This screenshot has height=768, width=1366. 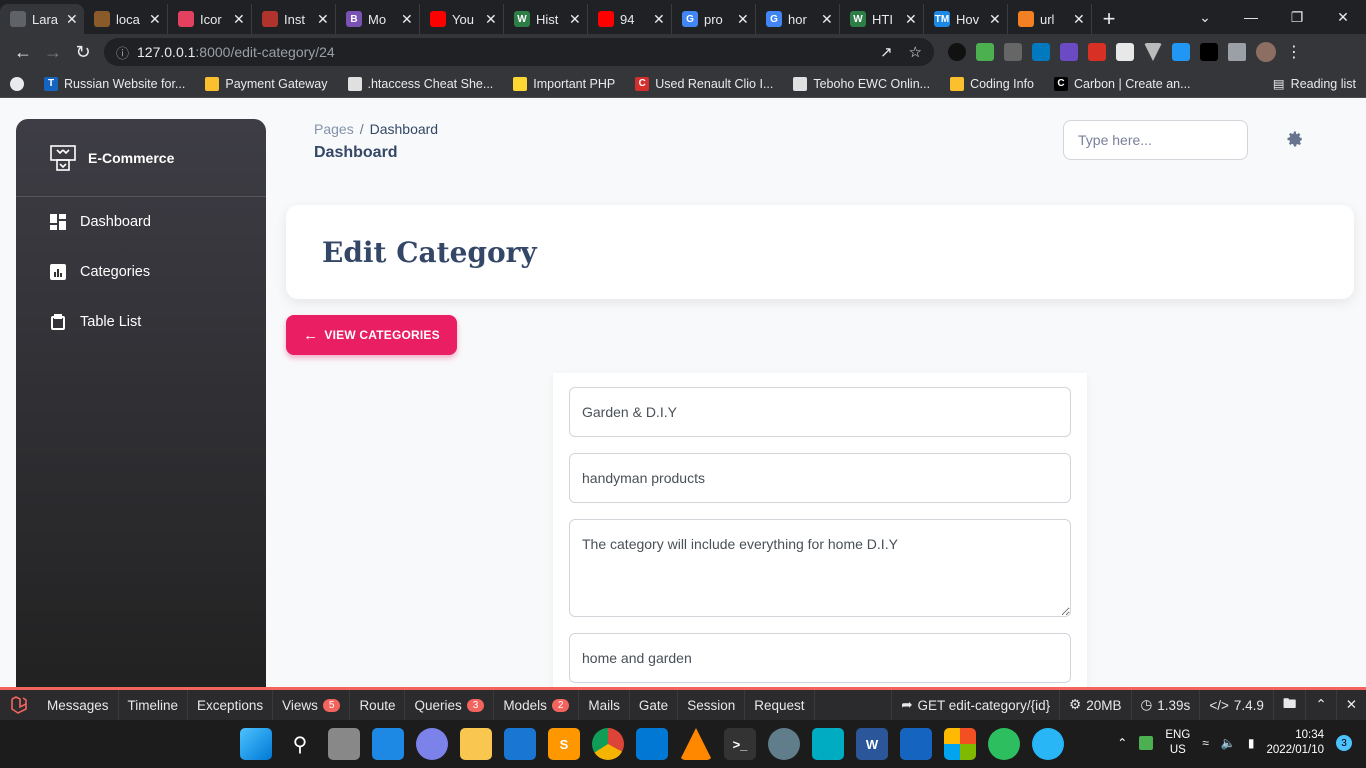 I want to click on chevron-up-icon: ⌃, so click(x=1122, y=743).